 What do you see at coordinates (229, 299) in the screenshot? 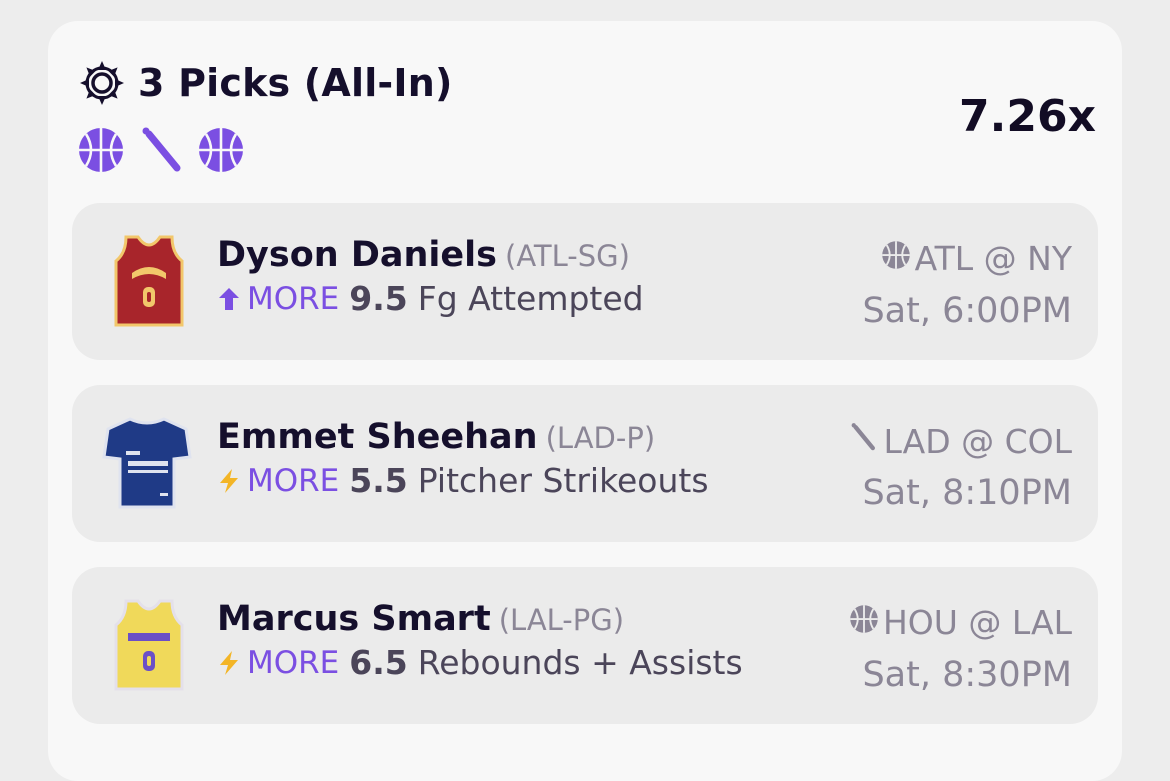
I see `arrow-up-icon` at bounding box center [229, 299].